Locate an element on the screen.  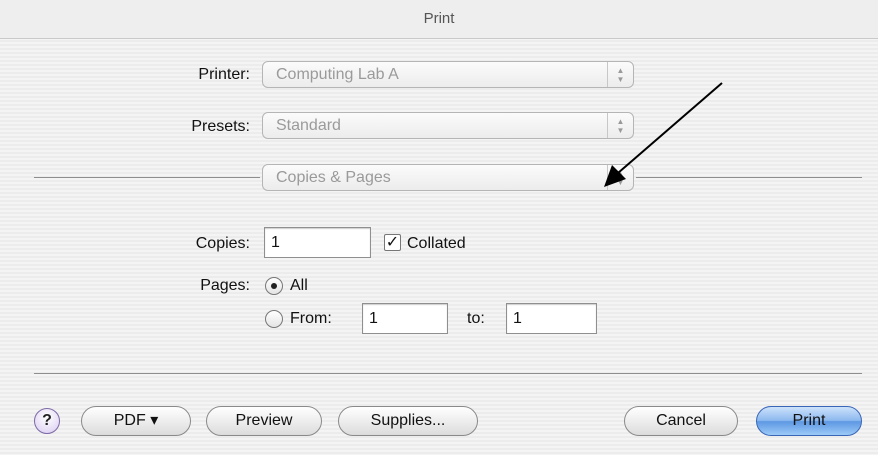
presets-value: Standard is located at coordinates (308, 125).